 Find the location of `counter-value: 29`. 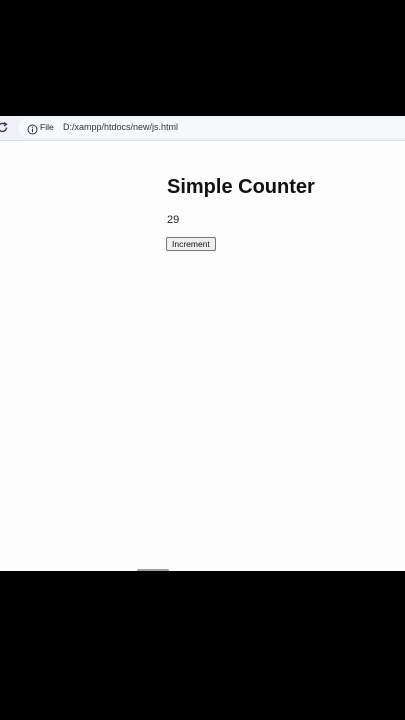

counter-value: 29 is located at coordinates (173, 220).